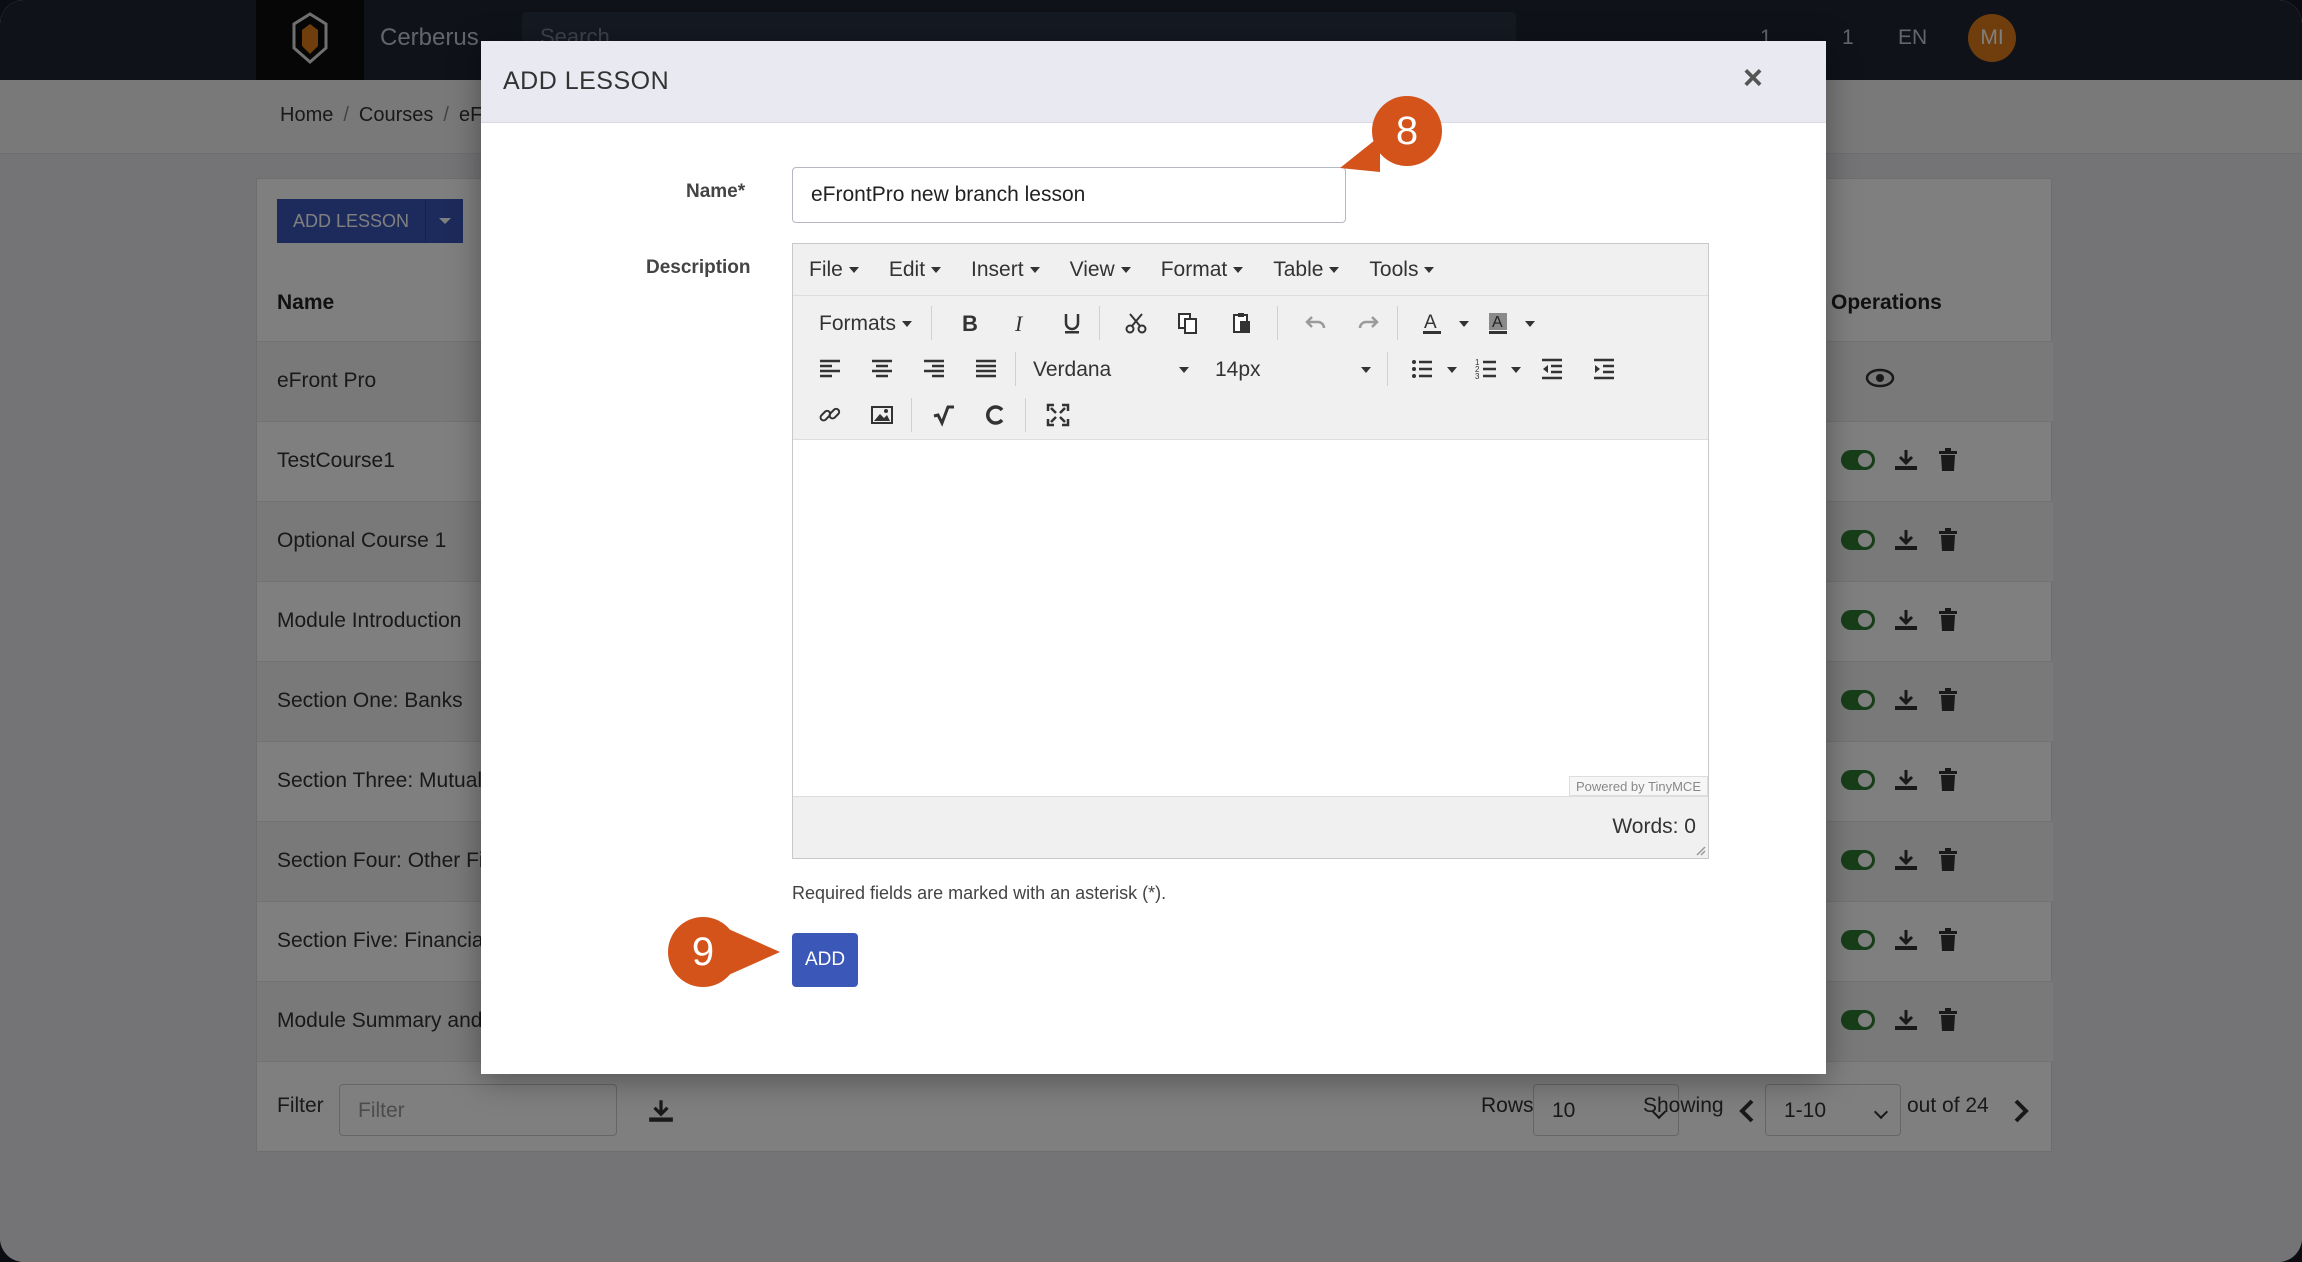 The width and height of the screenshot is (2302, 1262). I want to click on menu-tools: Tools, so click(1402, 269).